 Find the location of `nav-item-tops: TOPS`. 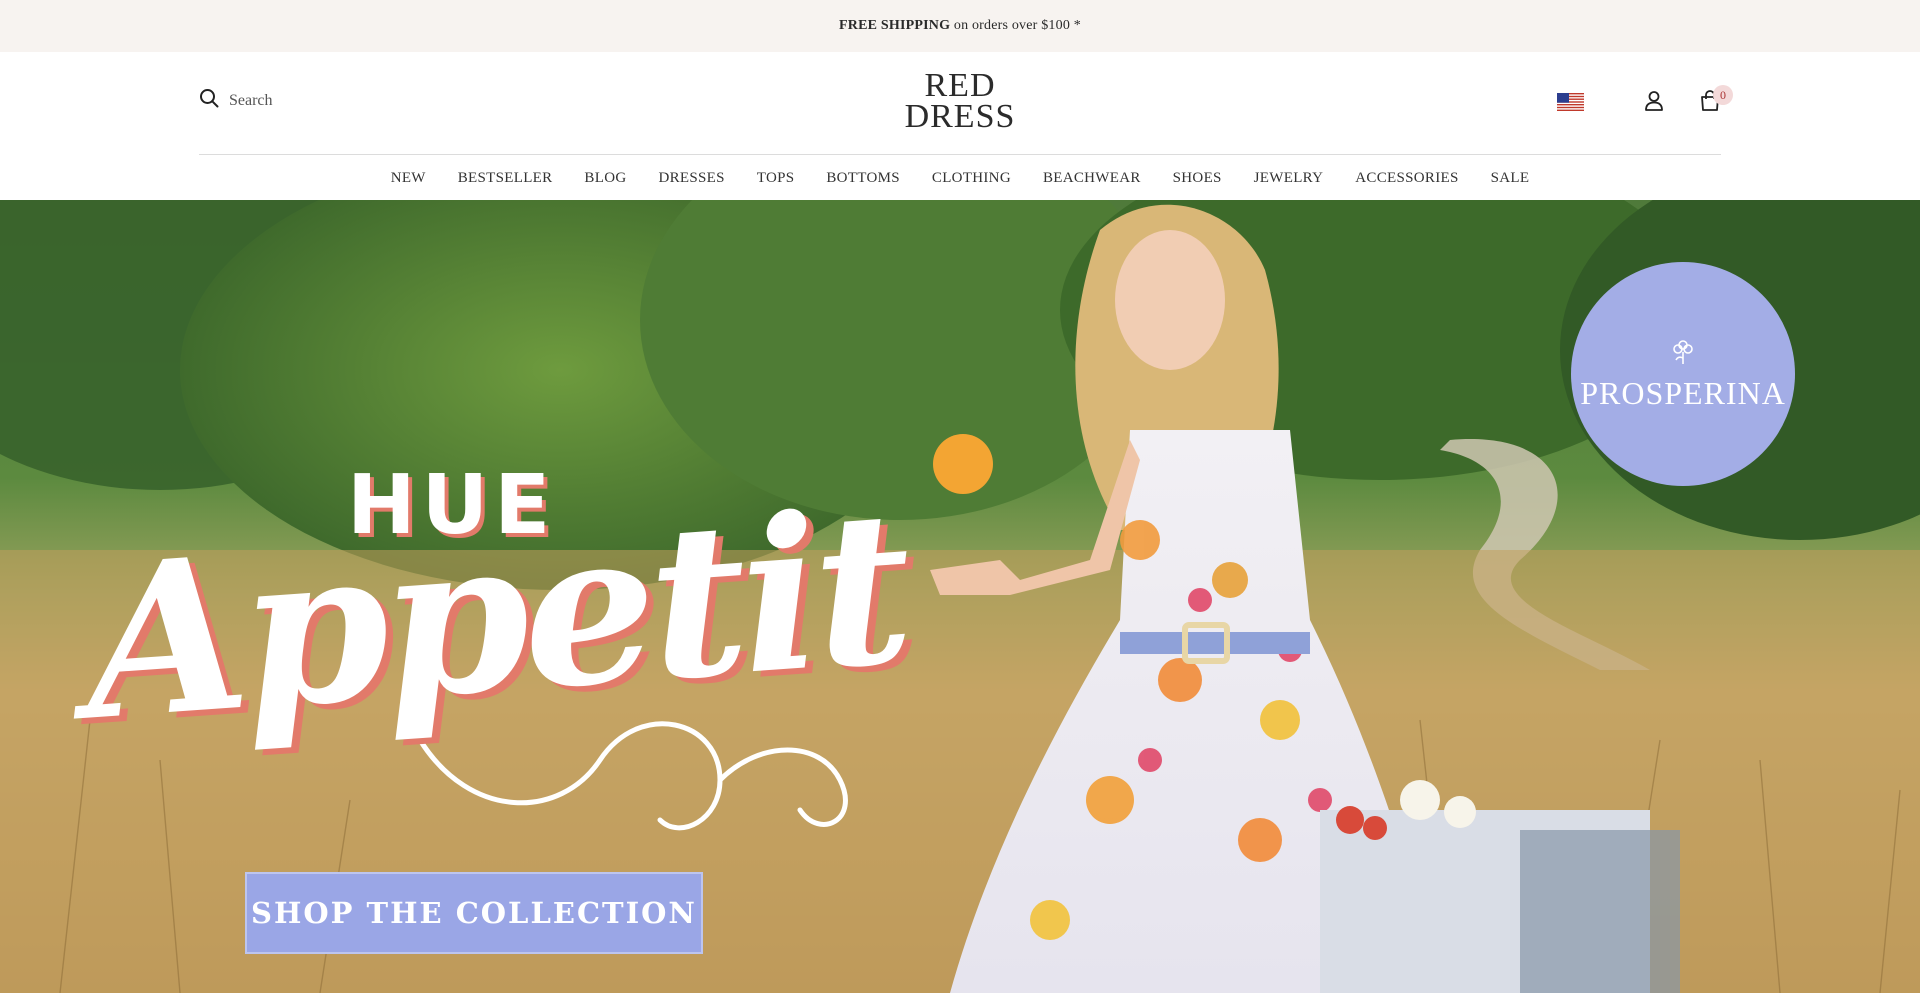

nav-item-tops: TOPS is located at coordinates (776, 178).